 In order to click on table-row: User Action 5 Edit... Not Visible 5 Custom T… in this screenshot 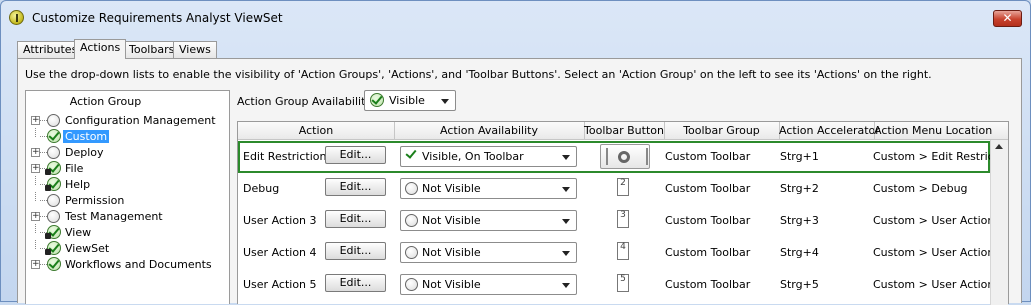, I will do `click(621, 285)`.